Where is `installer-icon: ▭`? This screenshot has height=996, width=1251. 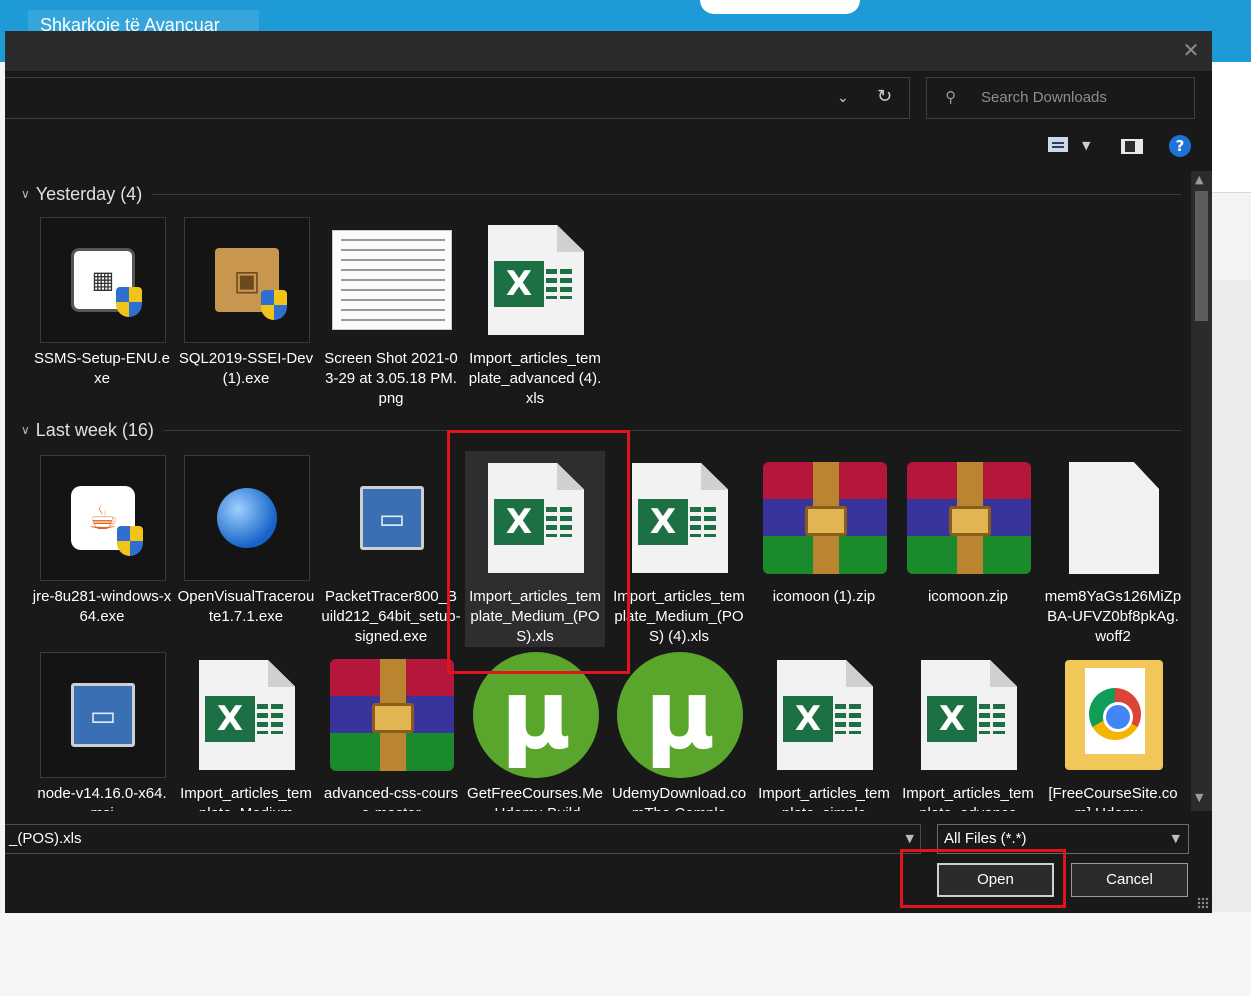
installer-icon: ▭ is located at coordinates (103, 715).